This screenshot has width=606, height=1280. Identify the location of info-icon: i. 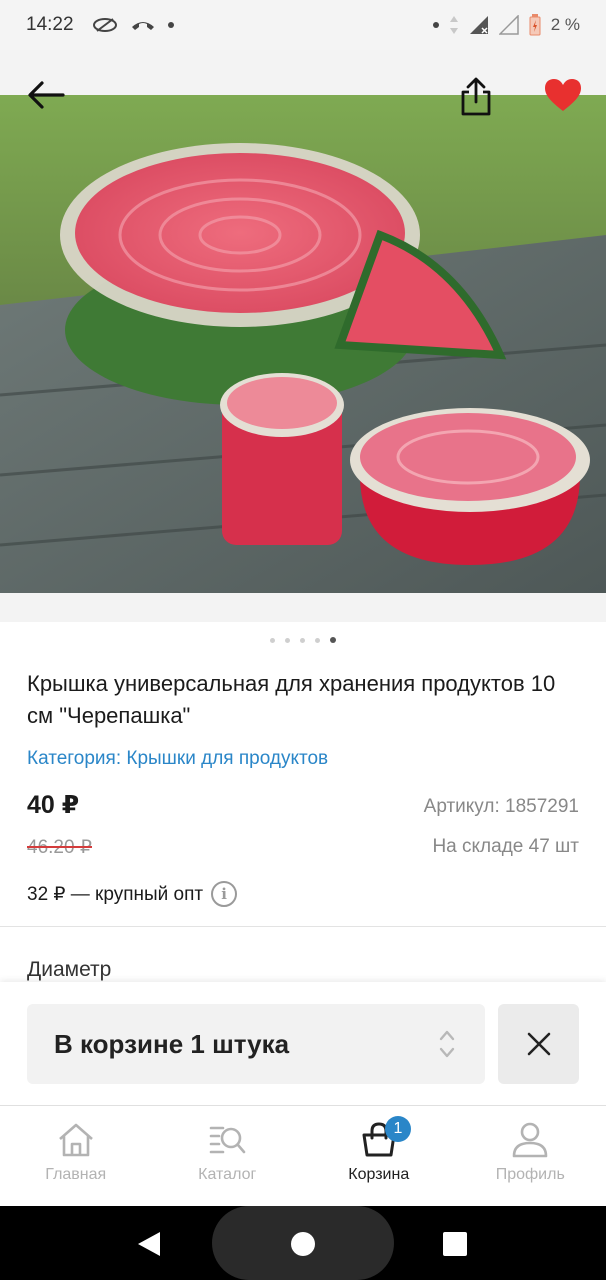
(224, 894).